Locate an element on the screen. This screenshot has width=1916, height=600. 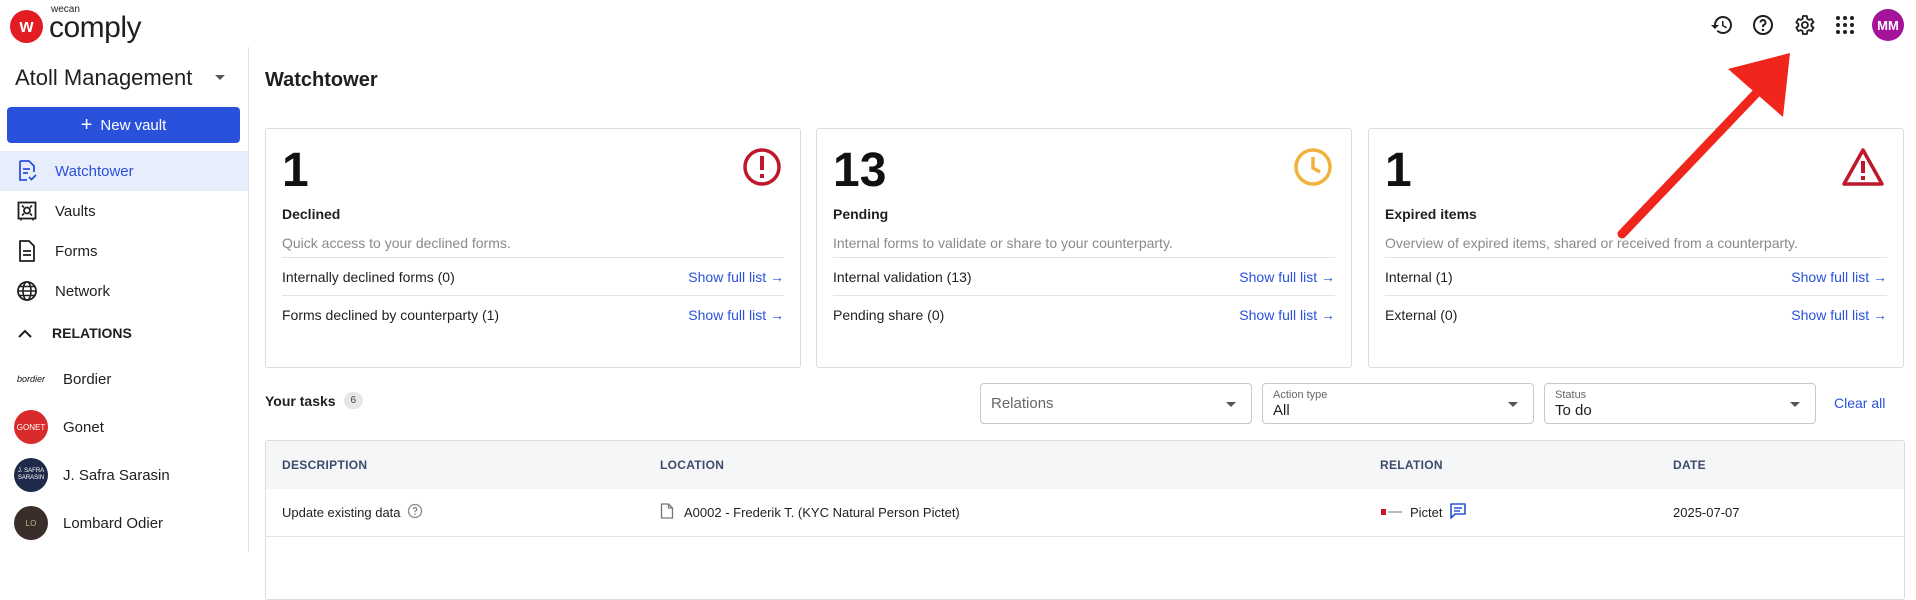
status-label: Status is located at coordinates (1571, 395).